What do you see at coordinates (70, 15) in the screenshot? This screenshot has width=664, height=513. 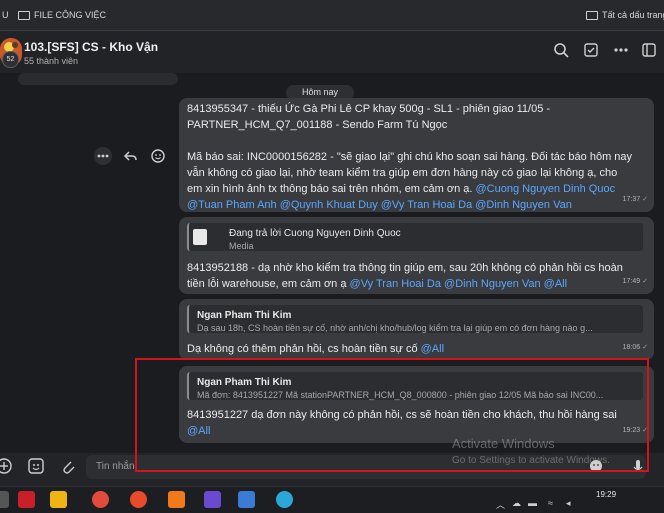 I see `bookmark-folder-label: FILE CÔNG VIỆC` at bounding box center [70, 15].